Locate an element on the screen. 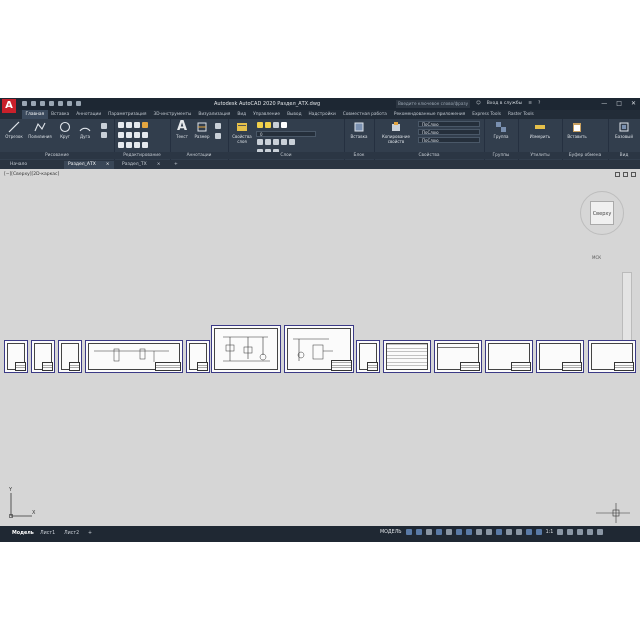  model-space-toggle: МОДЕЛЬ is located at coordinates (391, 532).